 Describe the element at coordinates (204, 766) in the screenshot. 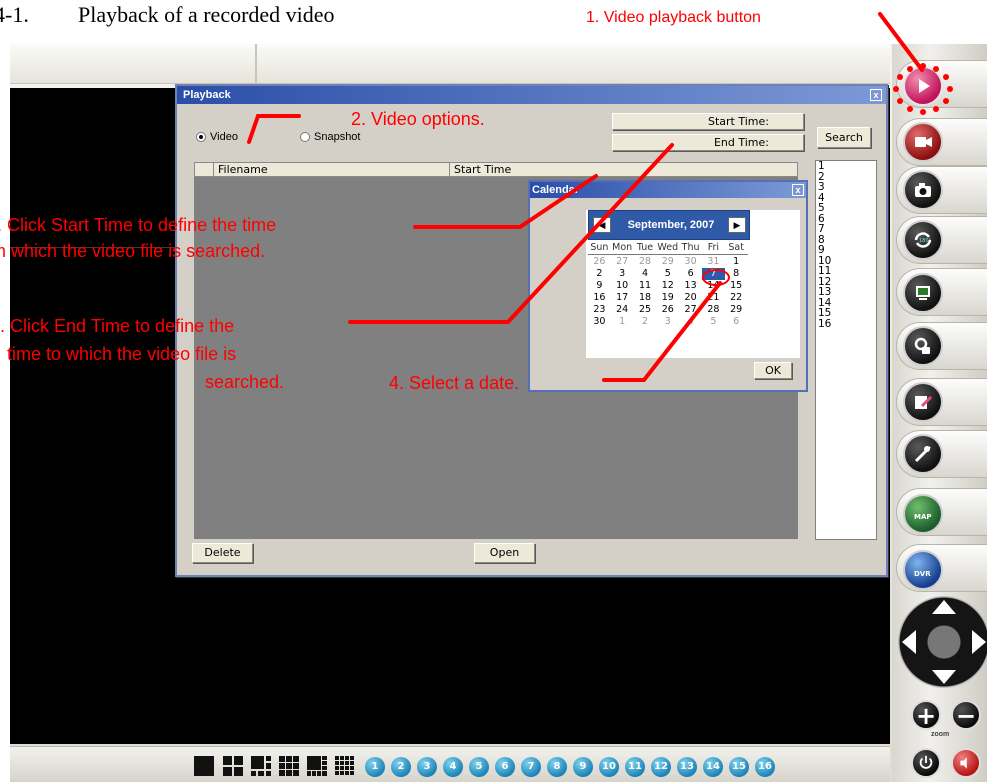

I see `layout-1x1-button` at that location.